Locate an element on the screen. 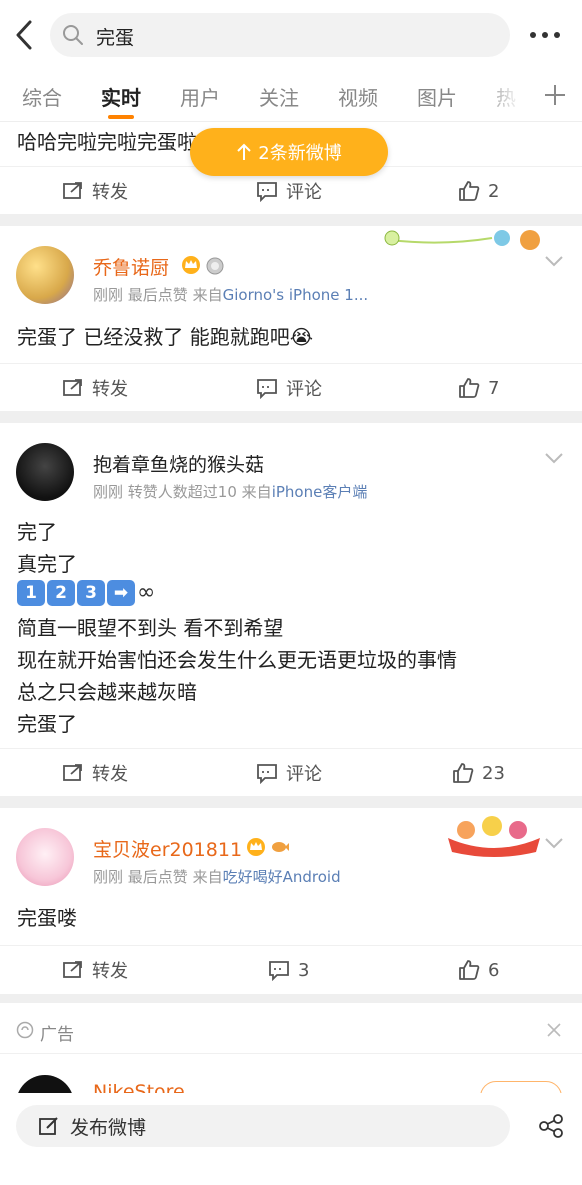  like-button: 2 is located at coordinates (478, 191).